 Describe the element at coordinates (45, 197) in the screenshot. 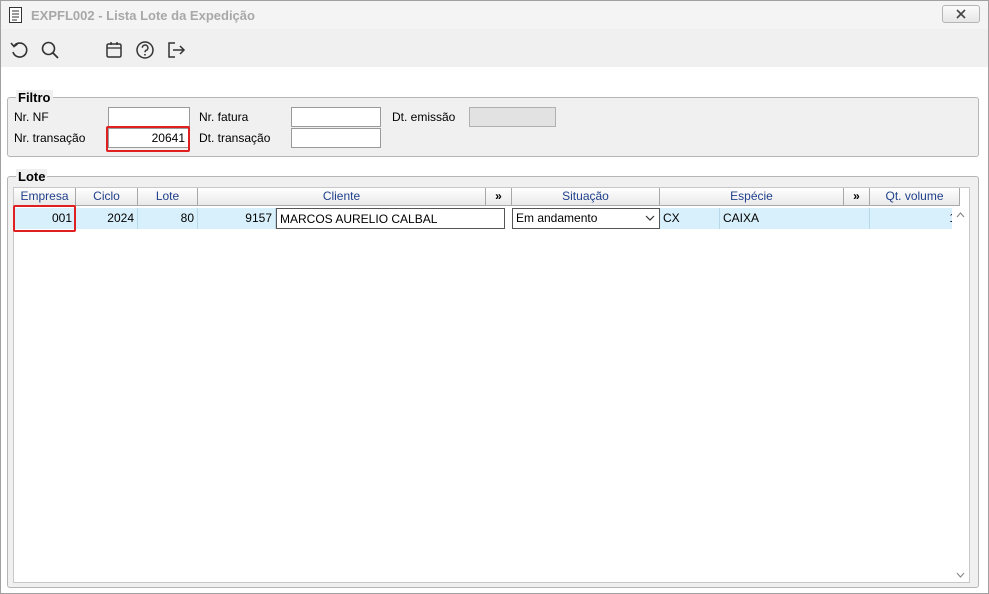

I see `col-empresa: Empresa` at that location.